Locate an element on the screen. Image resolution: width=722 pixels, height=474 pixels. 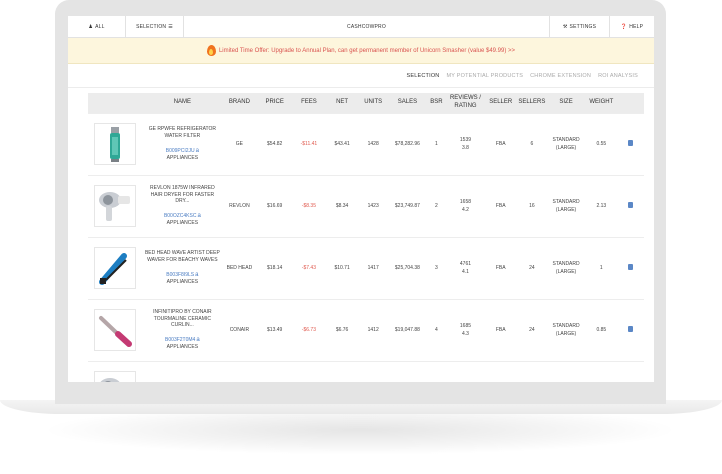
header-bsr: BSR is located at coordinates (436, 103).